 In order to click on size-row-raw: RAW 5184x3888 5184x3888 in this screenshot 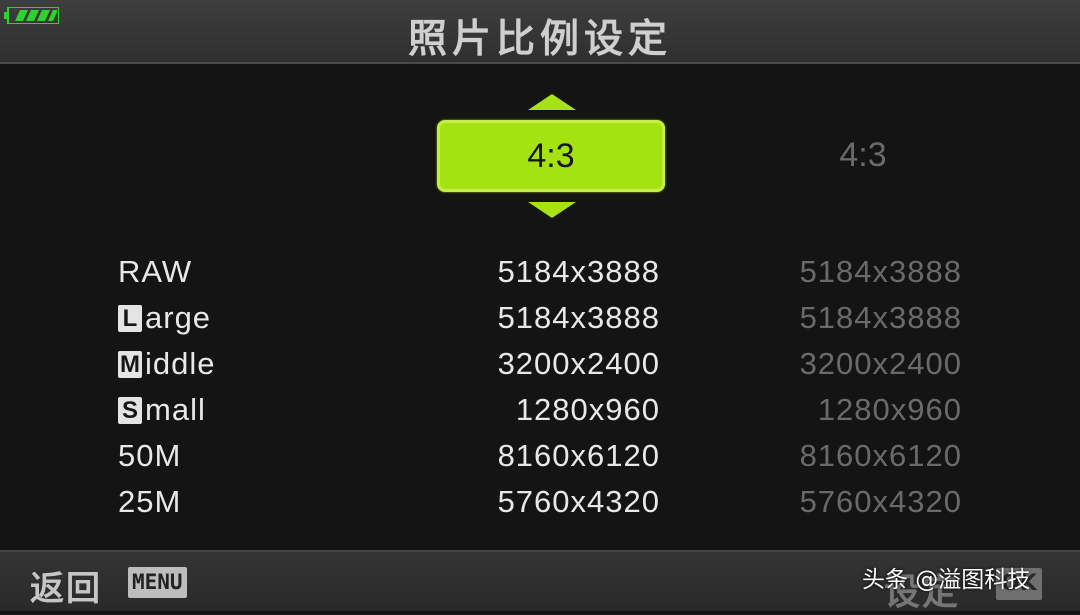, I will do `click(540, 277)`.